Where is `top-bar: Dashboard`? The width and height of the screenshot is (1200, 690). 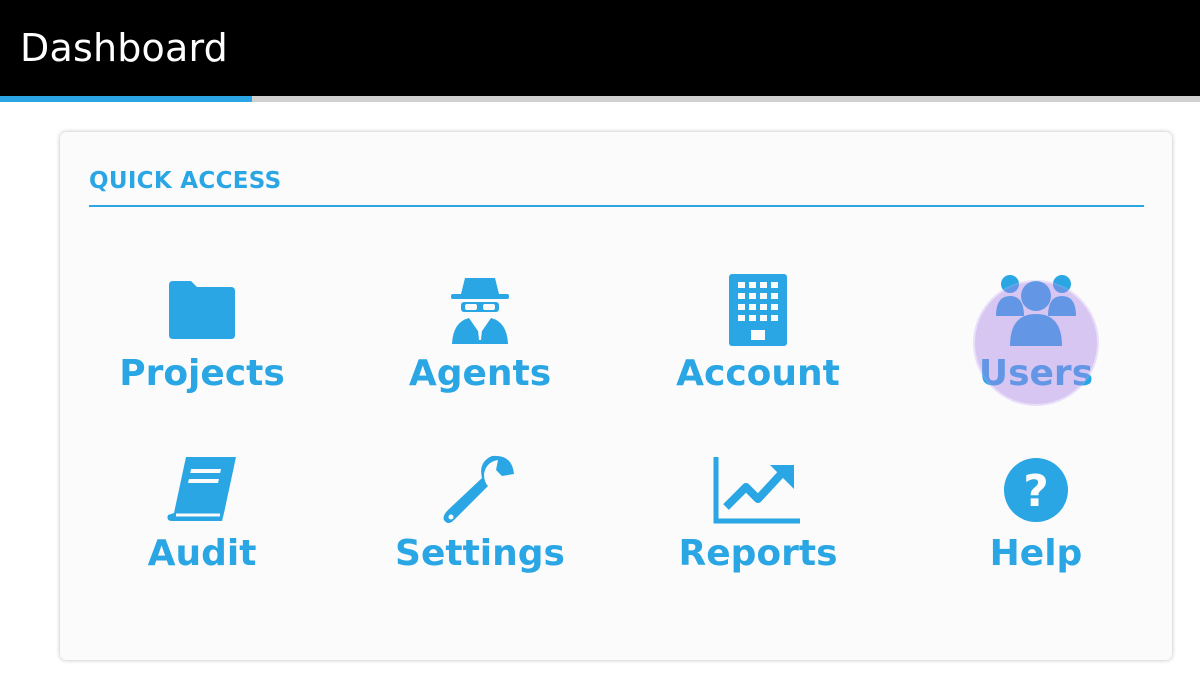
top-bar: Dashboard is located at coordinates (600, 48).